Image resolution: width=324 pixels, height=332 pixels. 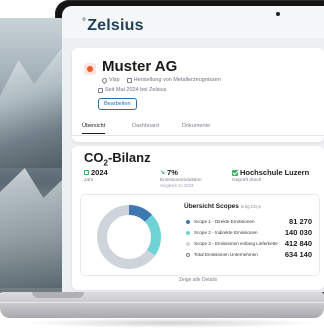 I want to click on scope-row-total: Total Emissionen Unternehmen 634 140, so click(x=250, y=255).